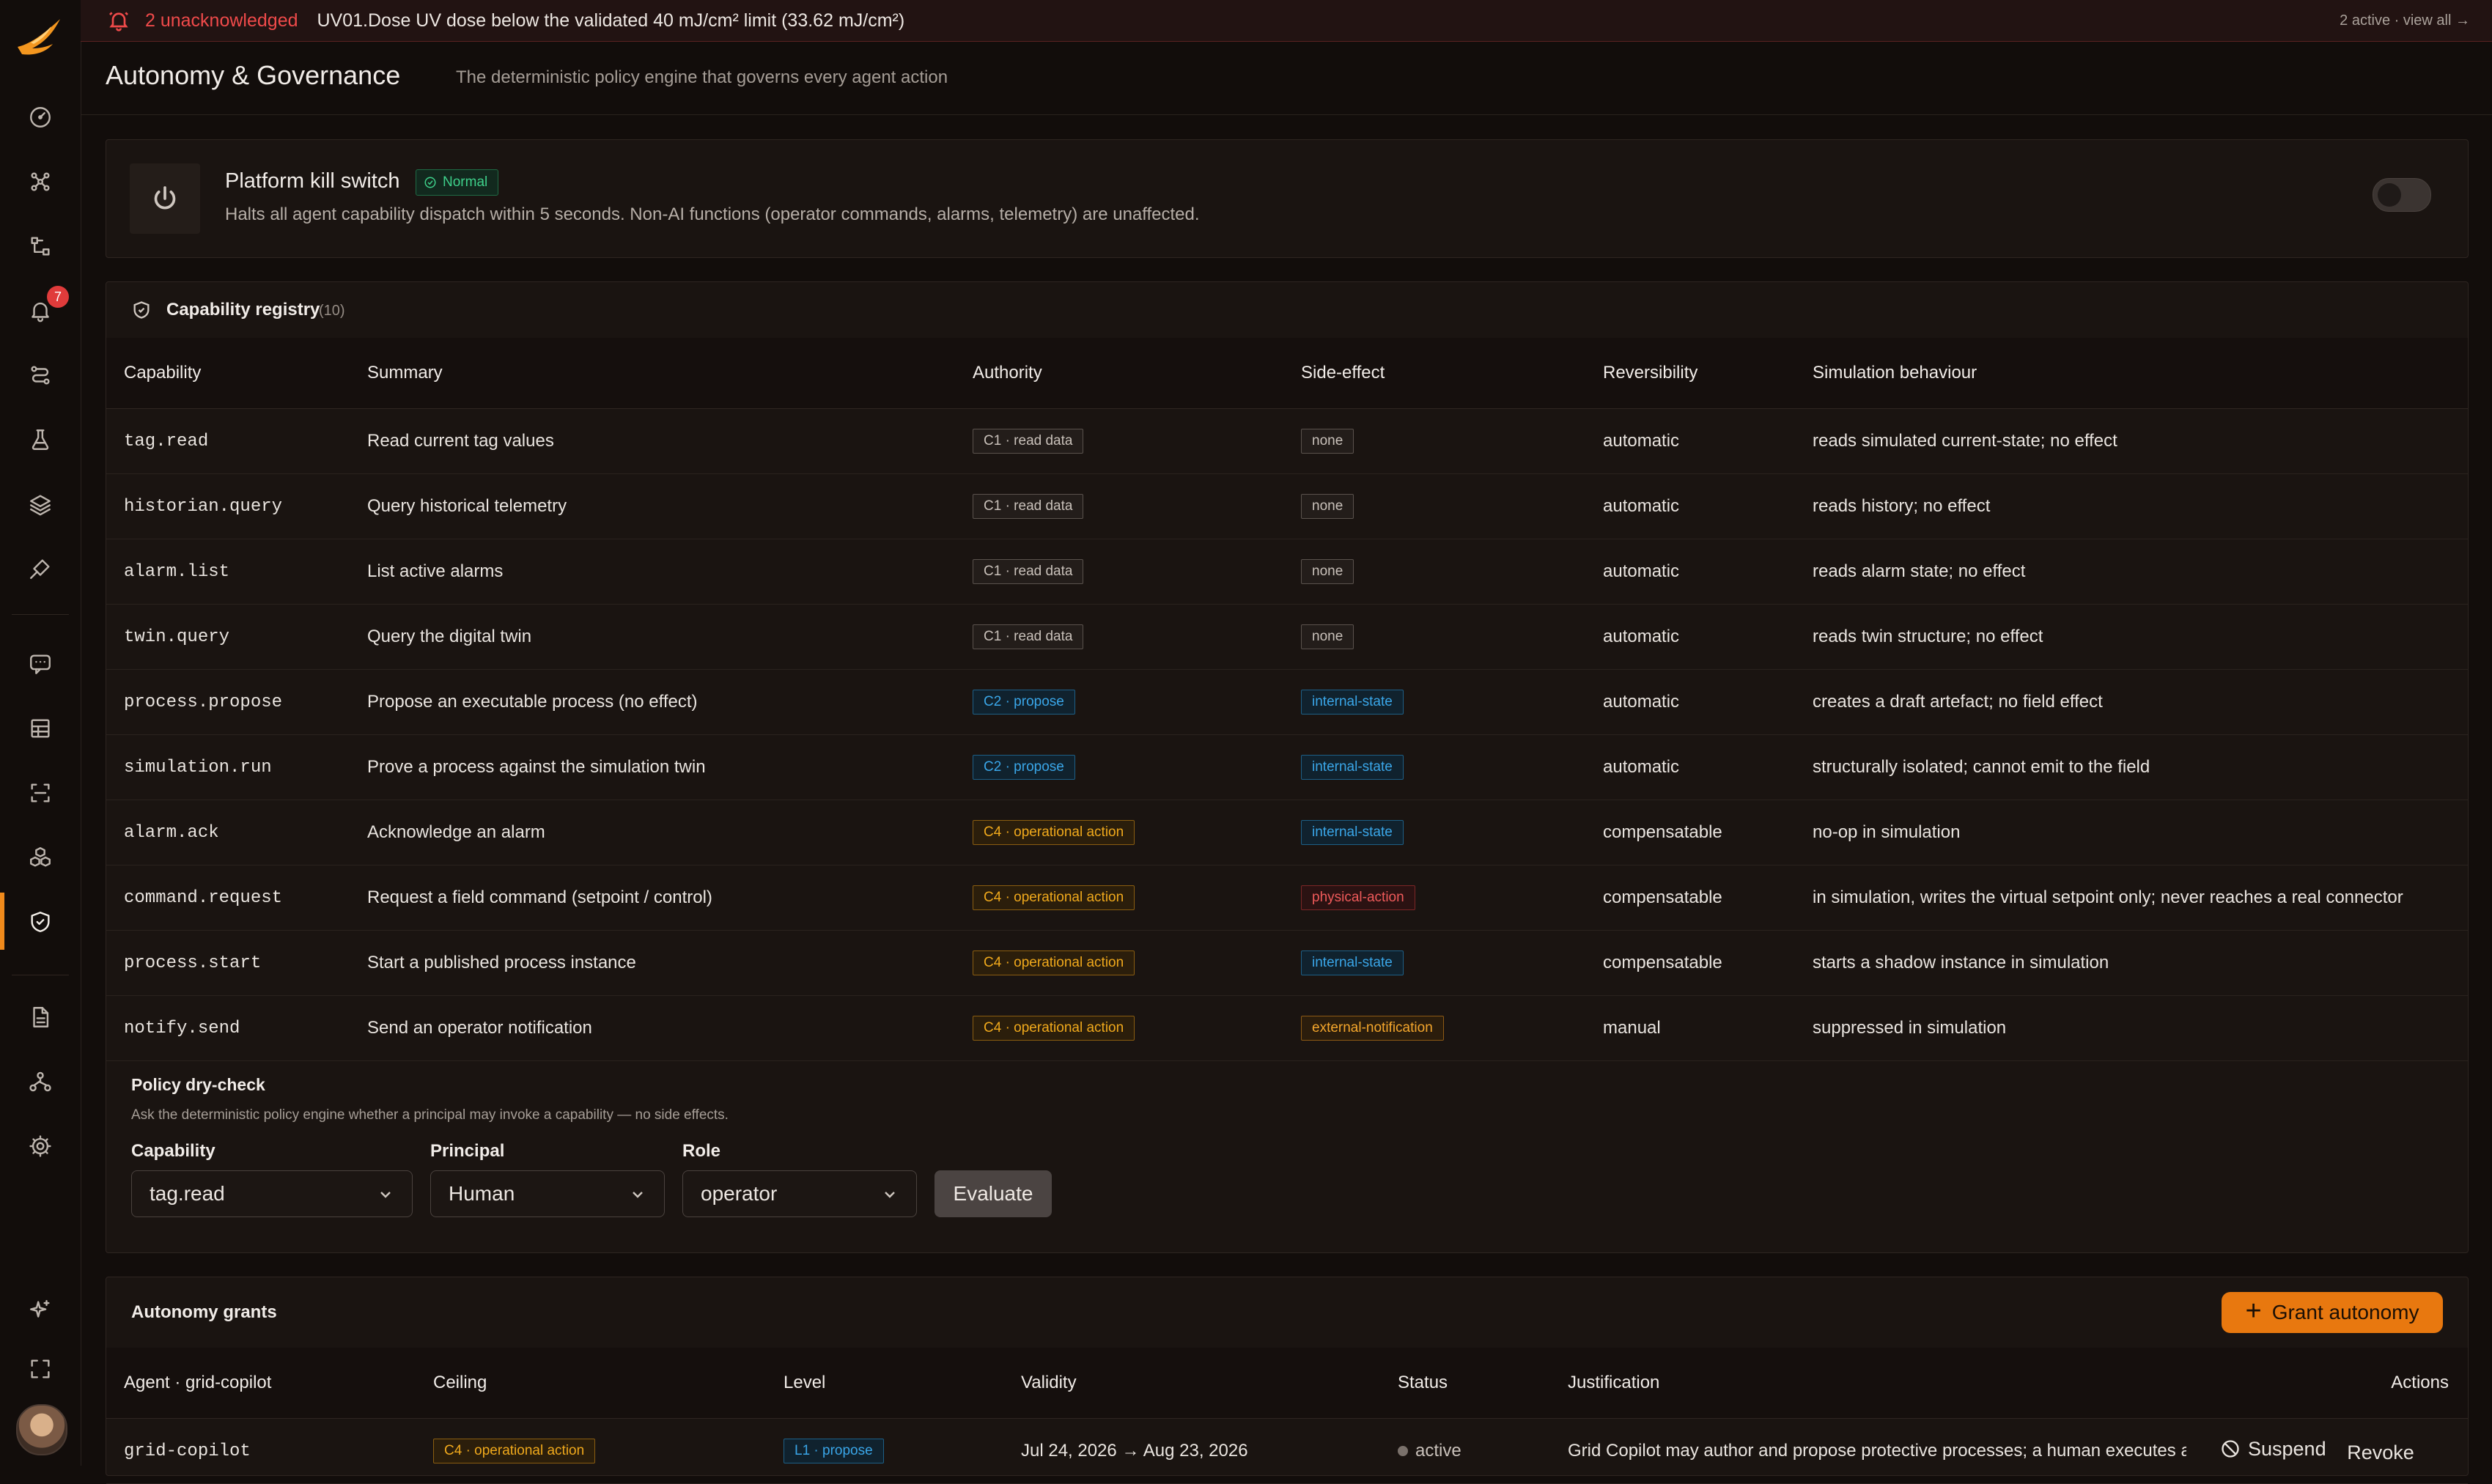 Image resolution: width=2492 pixels, height=1484 pixels. Describe the element at coordinates (1403, 1451) in the screenshot. I see `status-dot` at that location.